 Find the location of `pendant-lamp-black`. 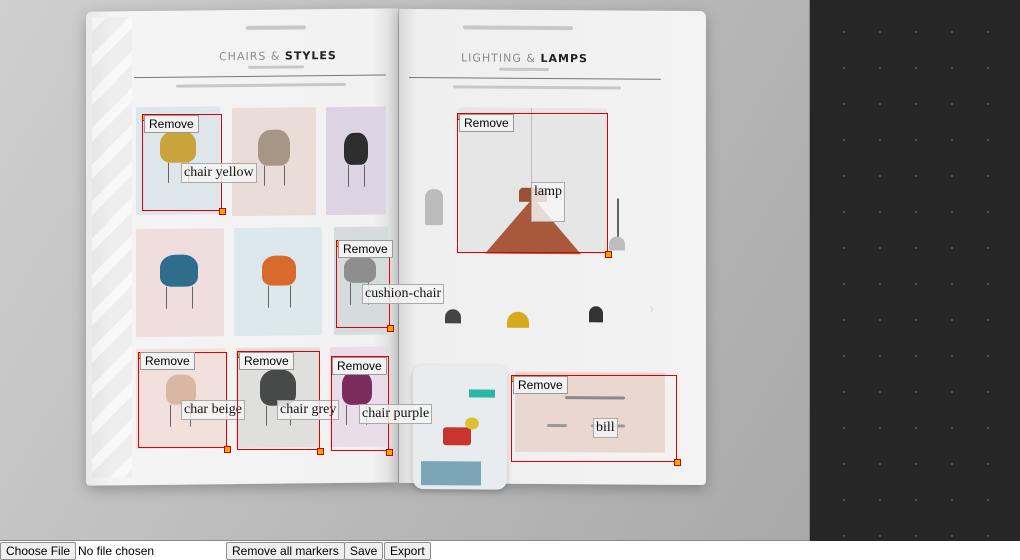

pendant-lamp-black is located at coordinates (596, 314).